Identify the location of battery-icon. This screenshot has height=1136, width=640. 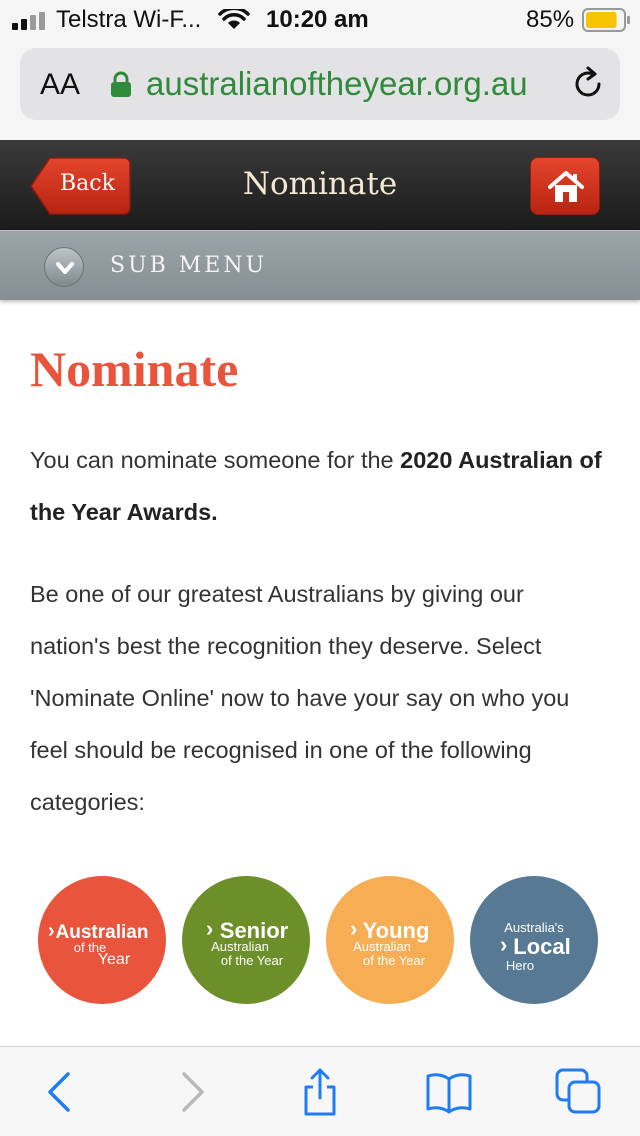
(606, 20).